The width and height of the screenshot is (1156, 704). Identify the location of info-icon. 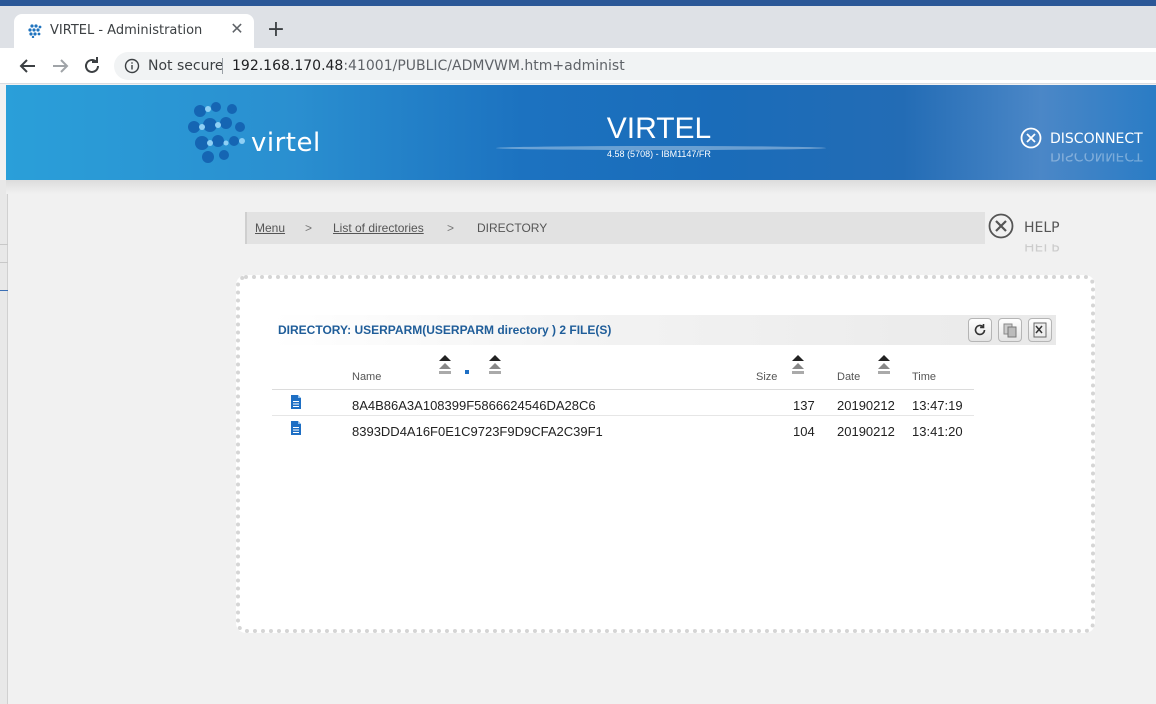
(132, 66).